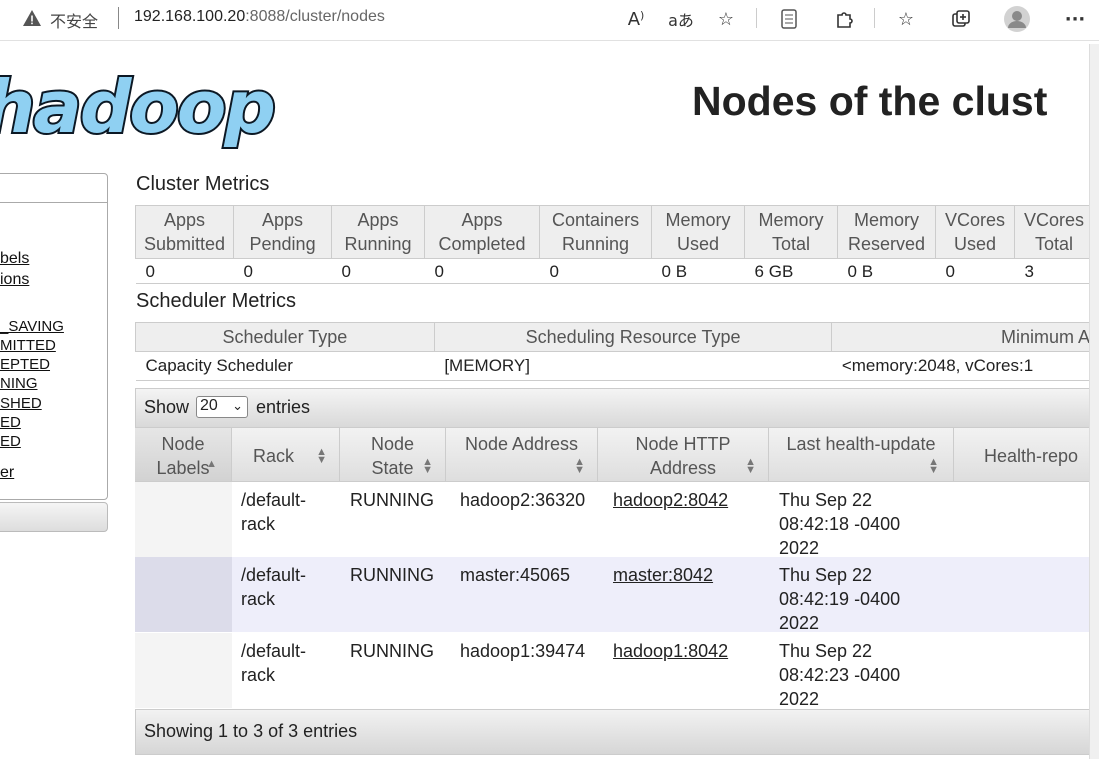 This screenshot has width=1099, height=759. What do you see at coordinates (1017, 19) in the screenshot?
I see `profile-icon` at bounding box center [1017, 19].